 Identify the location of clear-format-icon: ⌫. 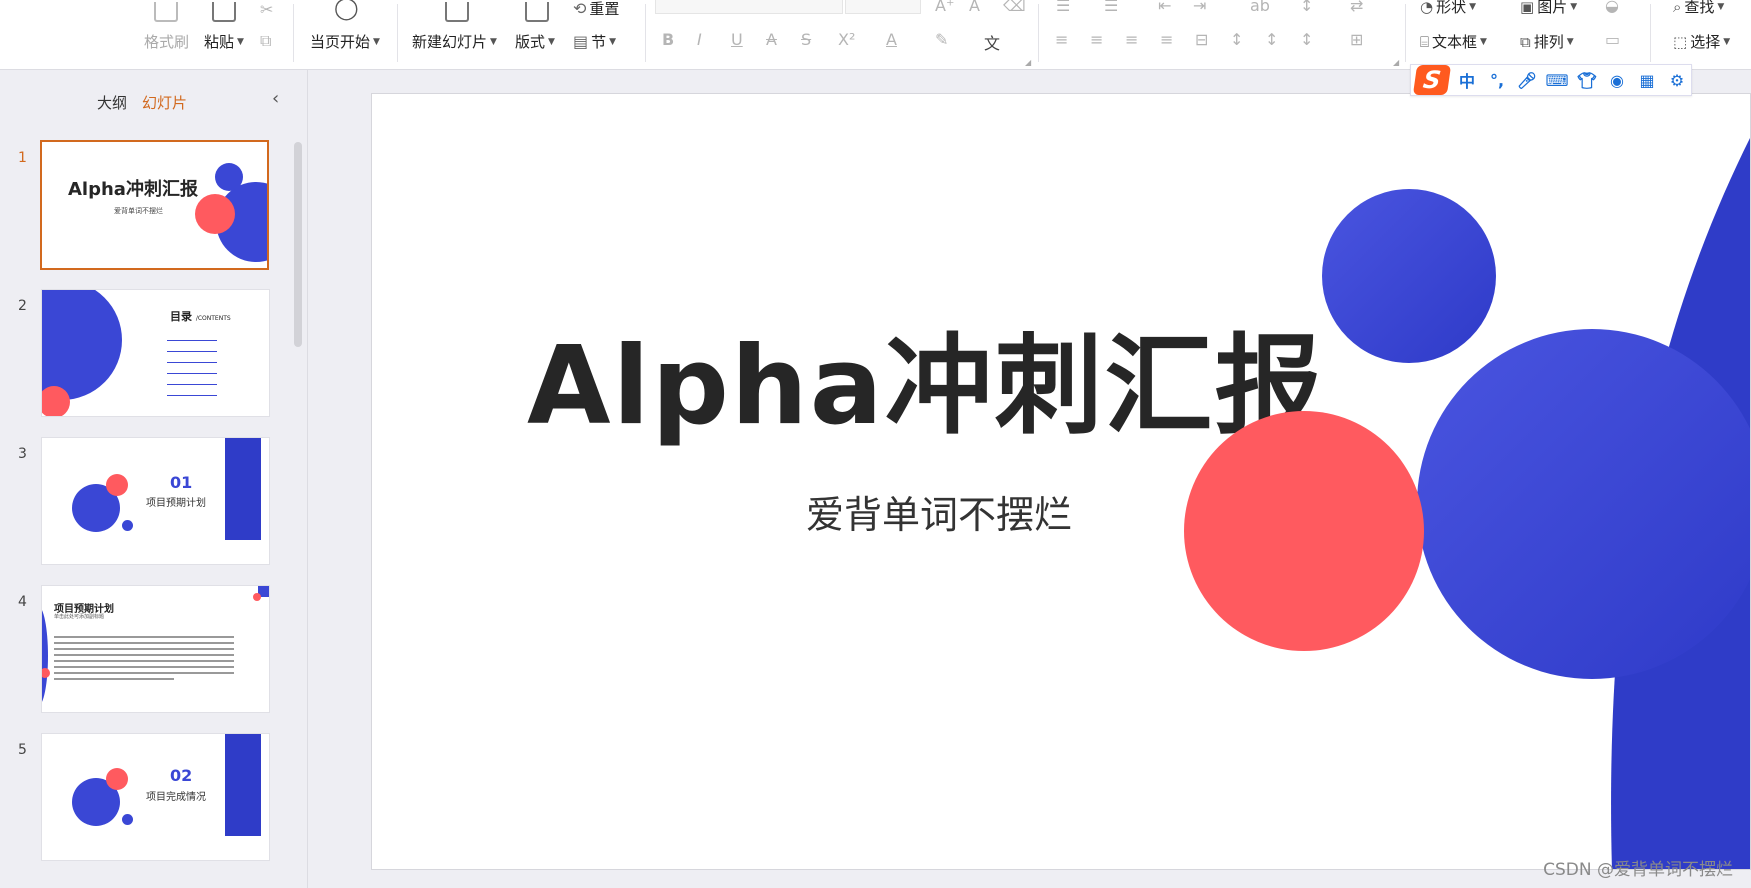
(1014, 7).